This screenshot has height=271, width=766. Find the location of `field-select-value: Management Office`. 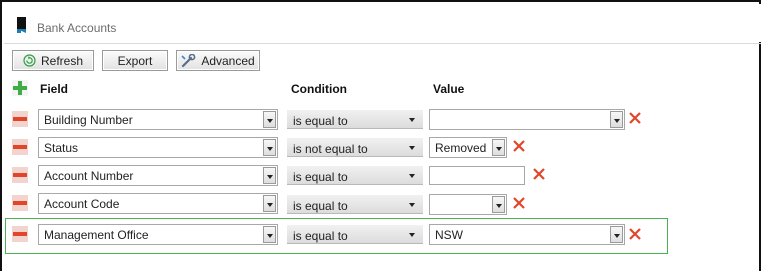

field-select-value: Management Office is located at coordinates (96, 235).